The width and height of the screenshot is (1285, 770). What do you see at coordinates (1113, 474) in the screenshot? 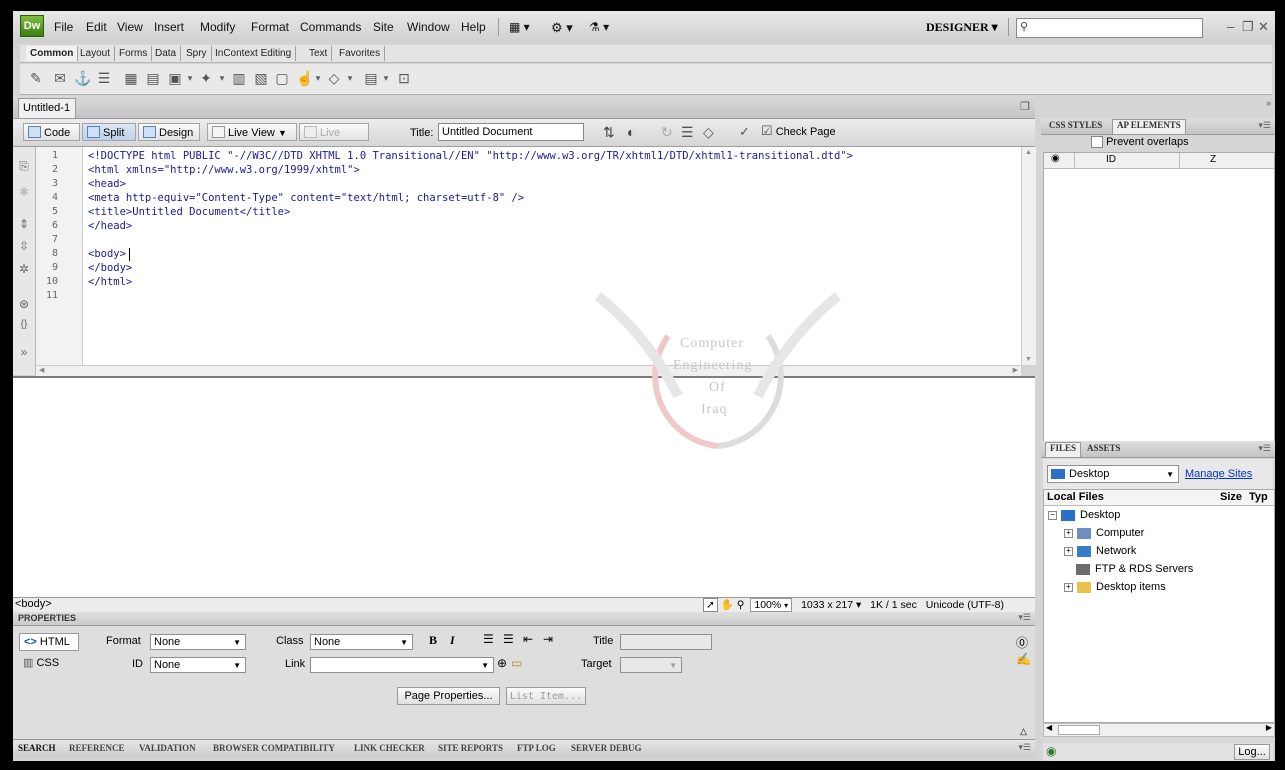
I see `site-select: Desktop ▼` at bounding box center [1113, 474].